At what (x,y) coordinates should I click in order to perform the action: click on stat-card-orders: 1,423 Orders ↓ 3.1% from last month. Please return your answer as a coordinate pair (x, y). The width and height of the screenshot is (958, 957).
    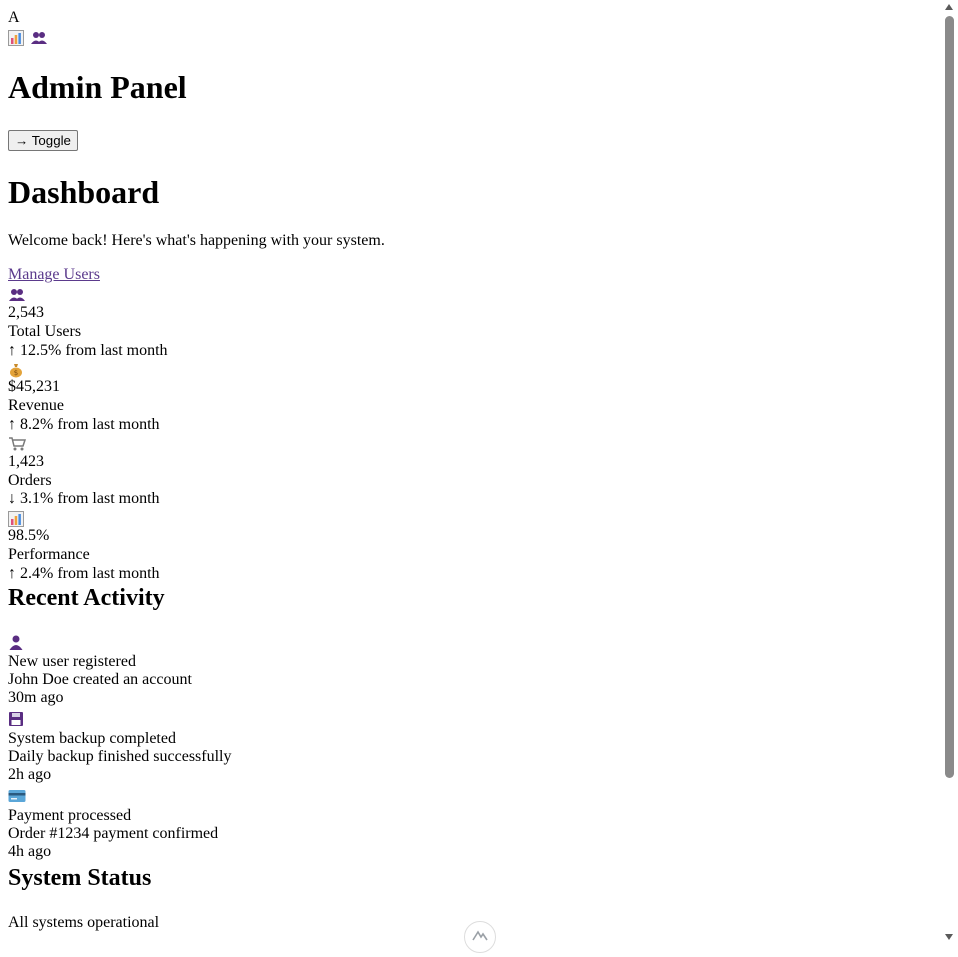
    Looking at the image, I should click on (473, 472).